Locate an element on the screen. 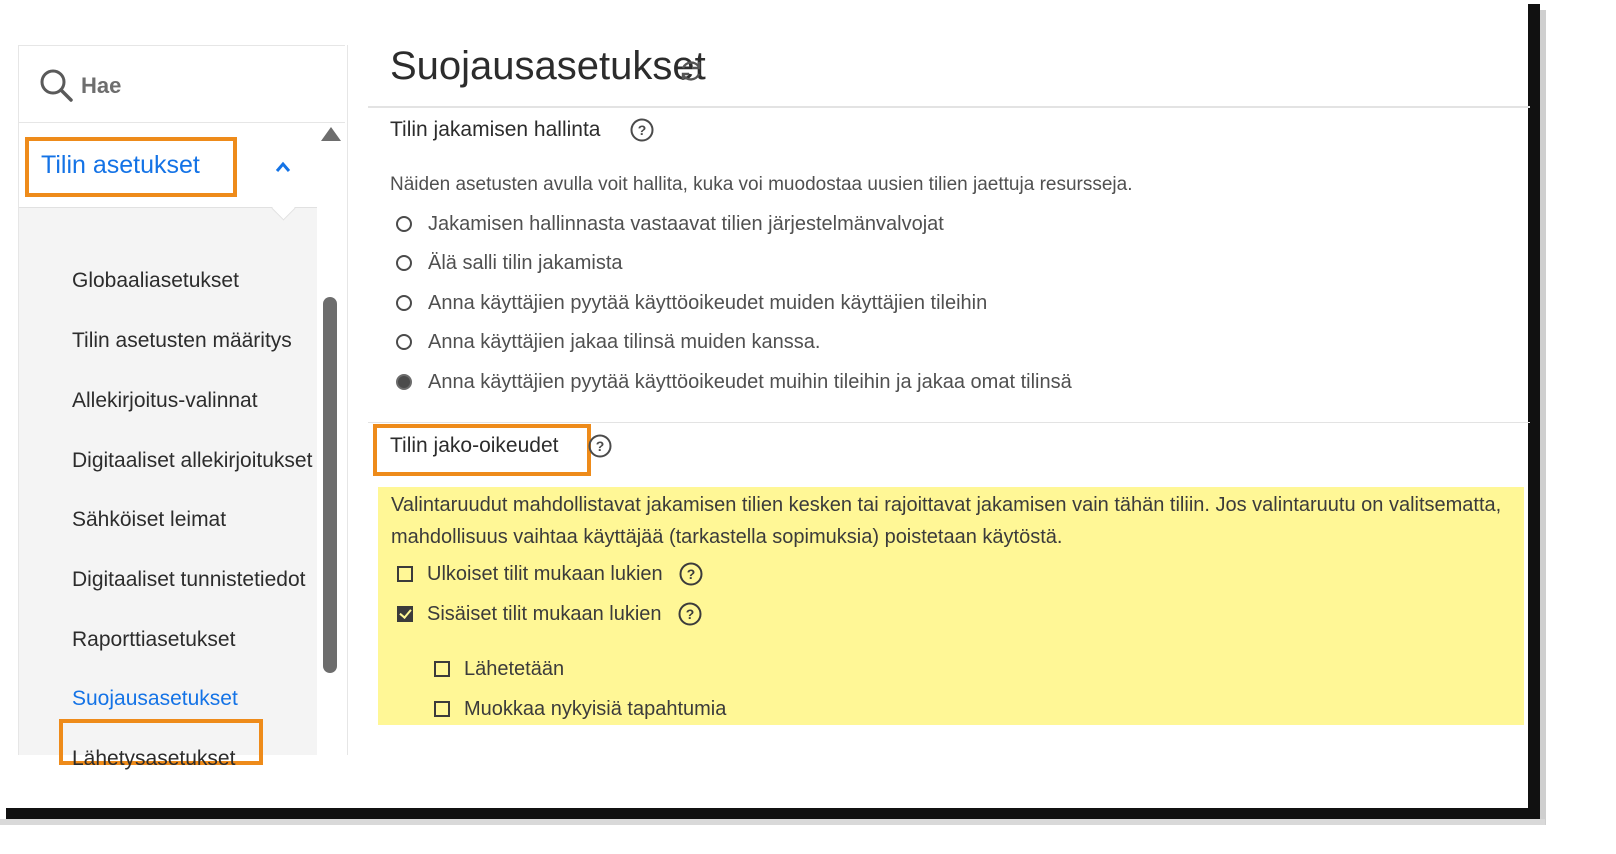 The image size is (1616, 854). checkbox-option-sending: Lähetetään is located at coordinates (499, 669).